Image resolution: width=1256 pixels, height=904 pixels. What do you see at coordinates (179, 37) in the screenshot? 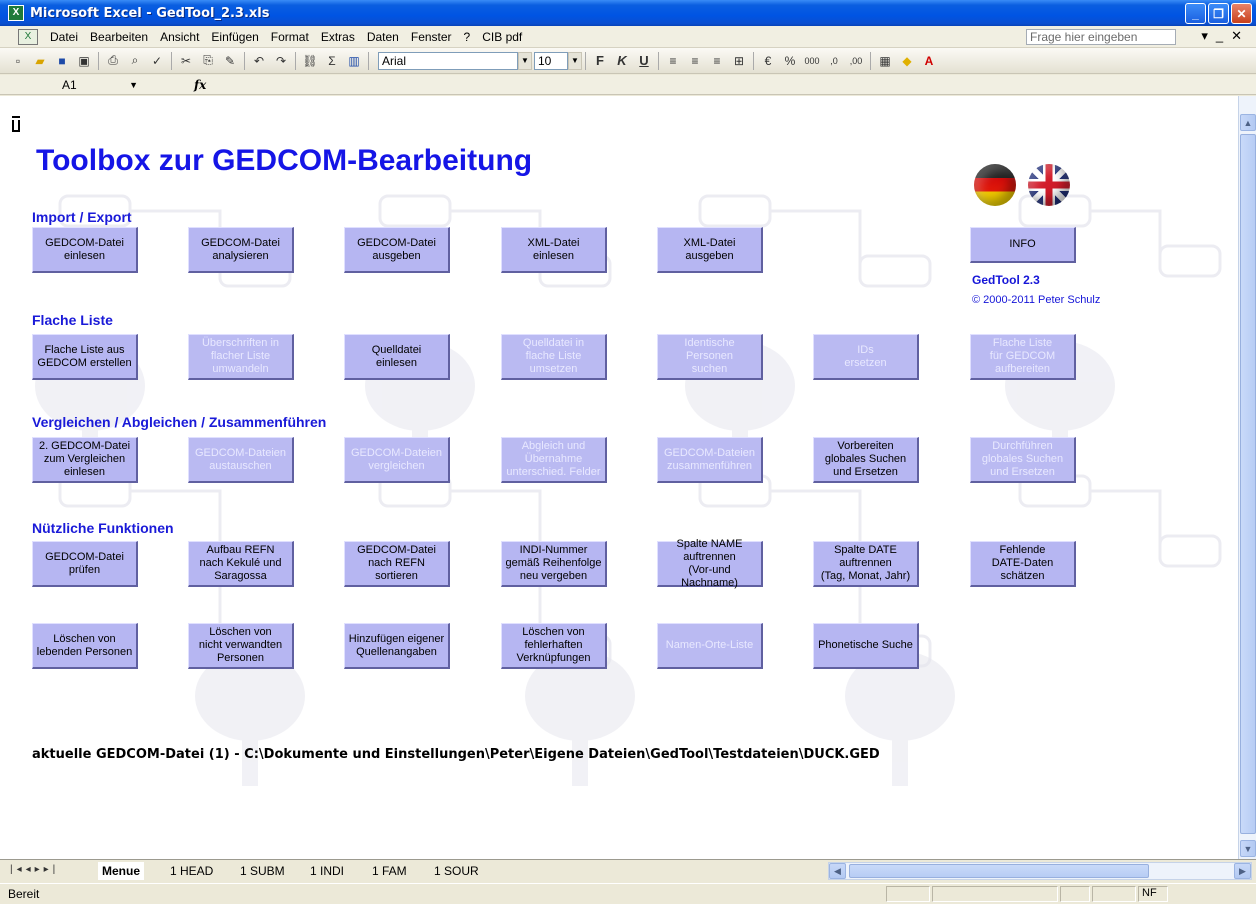
I see `menu-ansicht: Ansicht` at bounding box center [179, 37].